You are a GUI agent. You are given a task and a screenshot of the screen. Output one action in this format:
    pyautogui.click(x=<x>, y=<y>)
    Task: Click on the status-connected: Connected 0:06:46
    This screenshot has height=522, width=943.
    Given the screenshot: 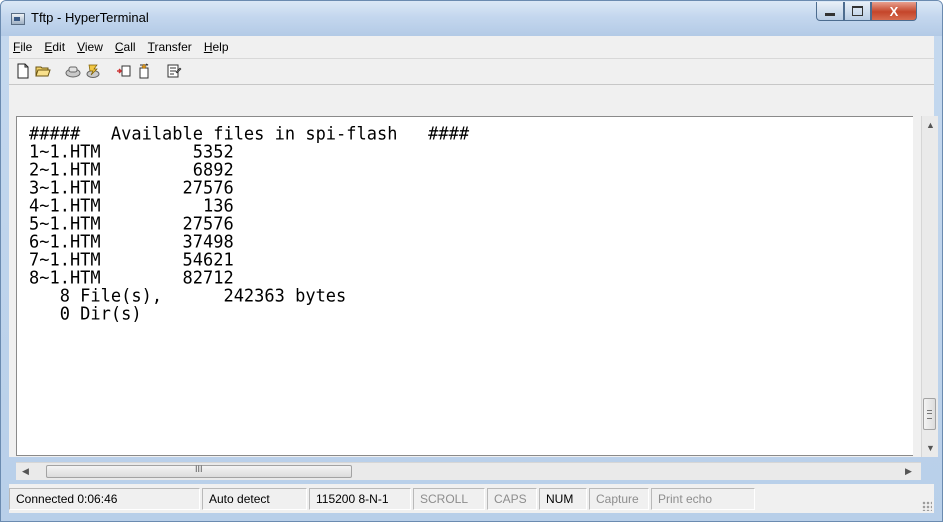 What is the action you would take?
    pyautogui.click(x=104, y=498)
    